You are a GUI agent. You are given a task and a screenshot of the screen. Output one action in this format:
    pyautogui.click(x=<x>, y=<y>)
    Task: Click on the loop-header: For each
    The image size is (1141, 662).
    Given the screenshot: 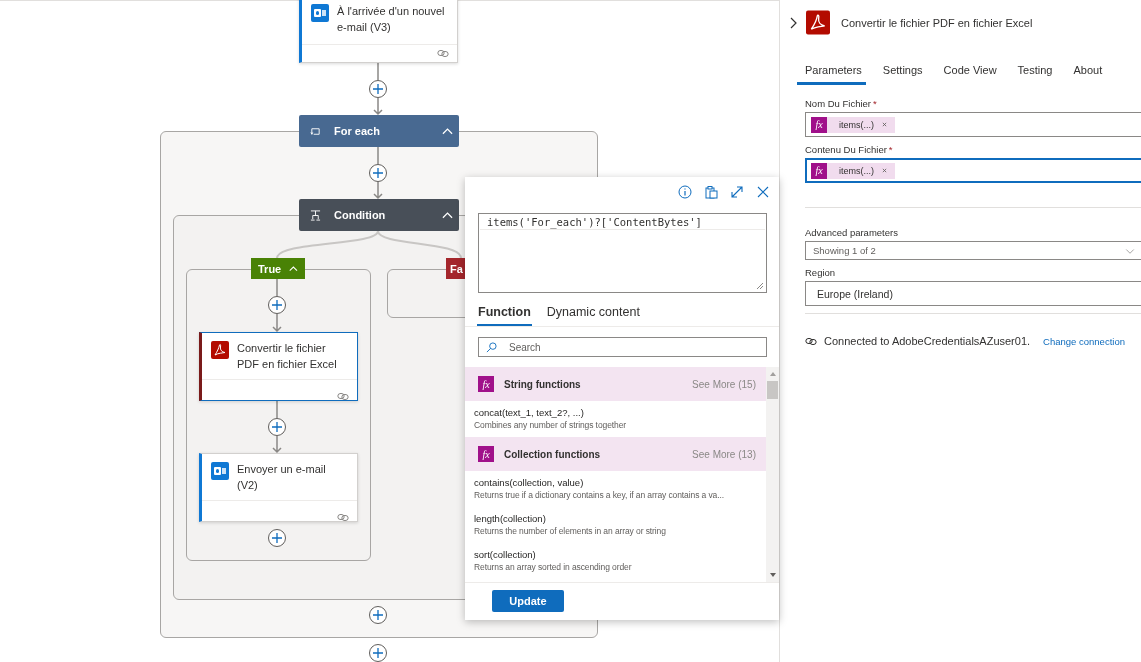 What is the action you would take?
    pyautogui.click(x=379, y=131)
    